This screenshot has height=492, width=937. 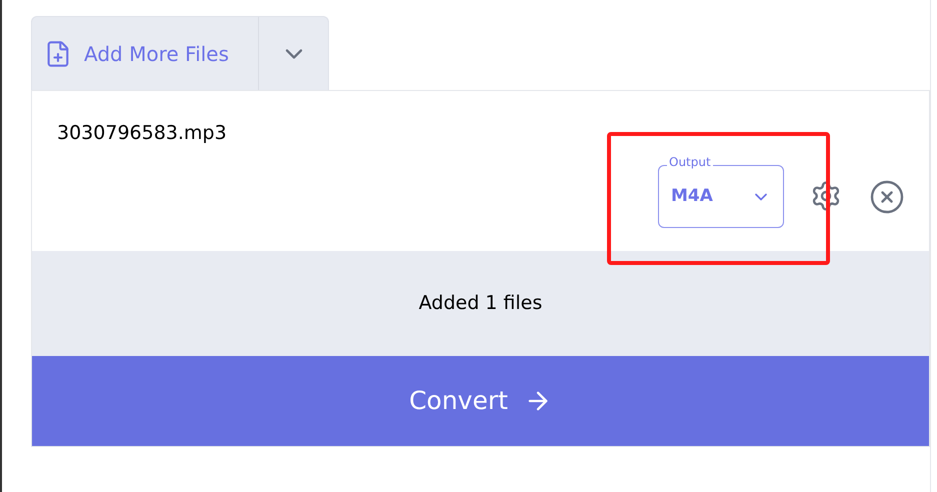 I want to click on settings-icon, so click(x=826, y=196).